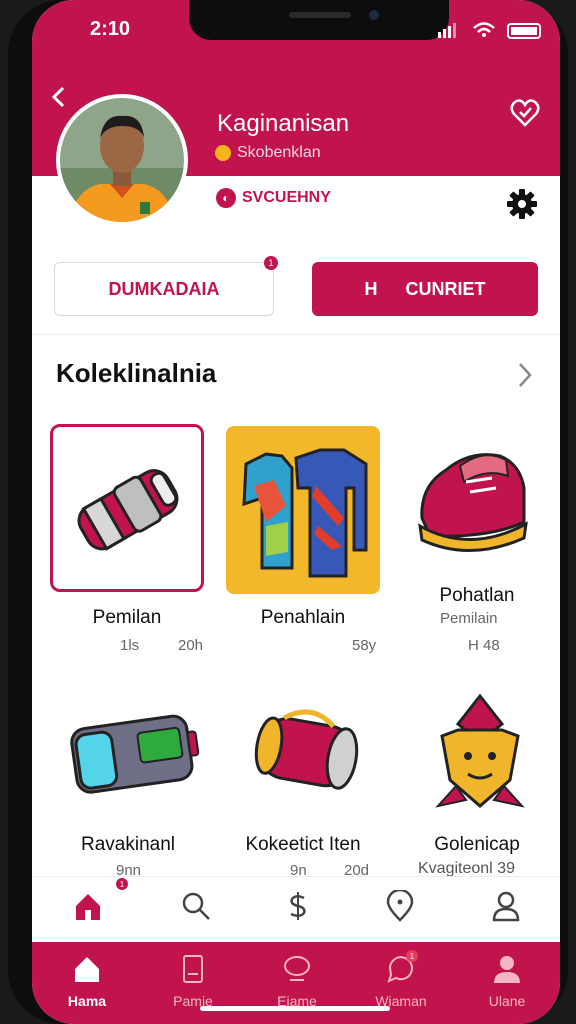  I want to click on item-1-meta-right: 20h, so click(191, 645).